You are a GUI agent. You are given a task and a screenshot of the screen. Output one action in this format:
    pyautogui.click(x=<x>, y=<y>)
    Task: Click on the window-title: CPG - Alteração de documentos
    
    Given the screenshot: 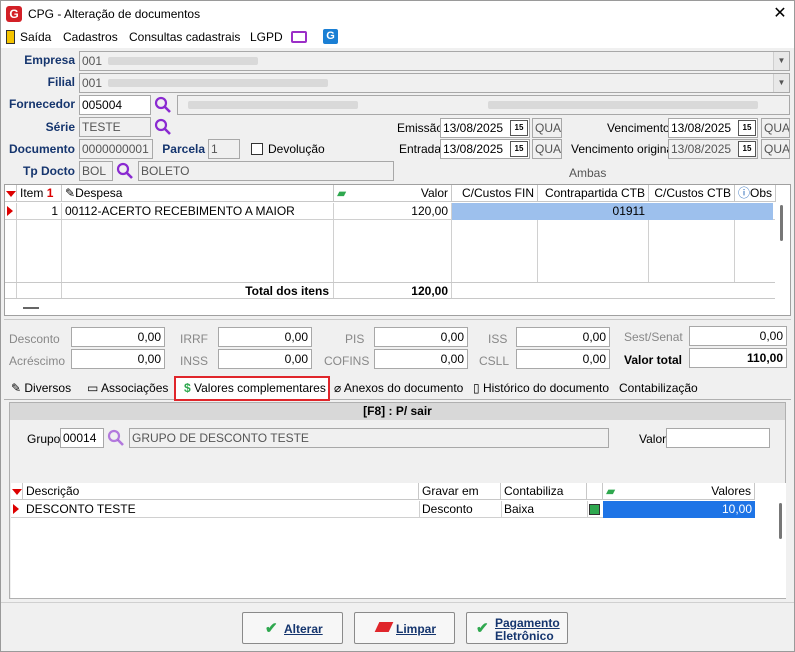 What is the action you would take?
    pyautogui.click(x=114, y=14)
    